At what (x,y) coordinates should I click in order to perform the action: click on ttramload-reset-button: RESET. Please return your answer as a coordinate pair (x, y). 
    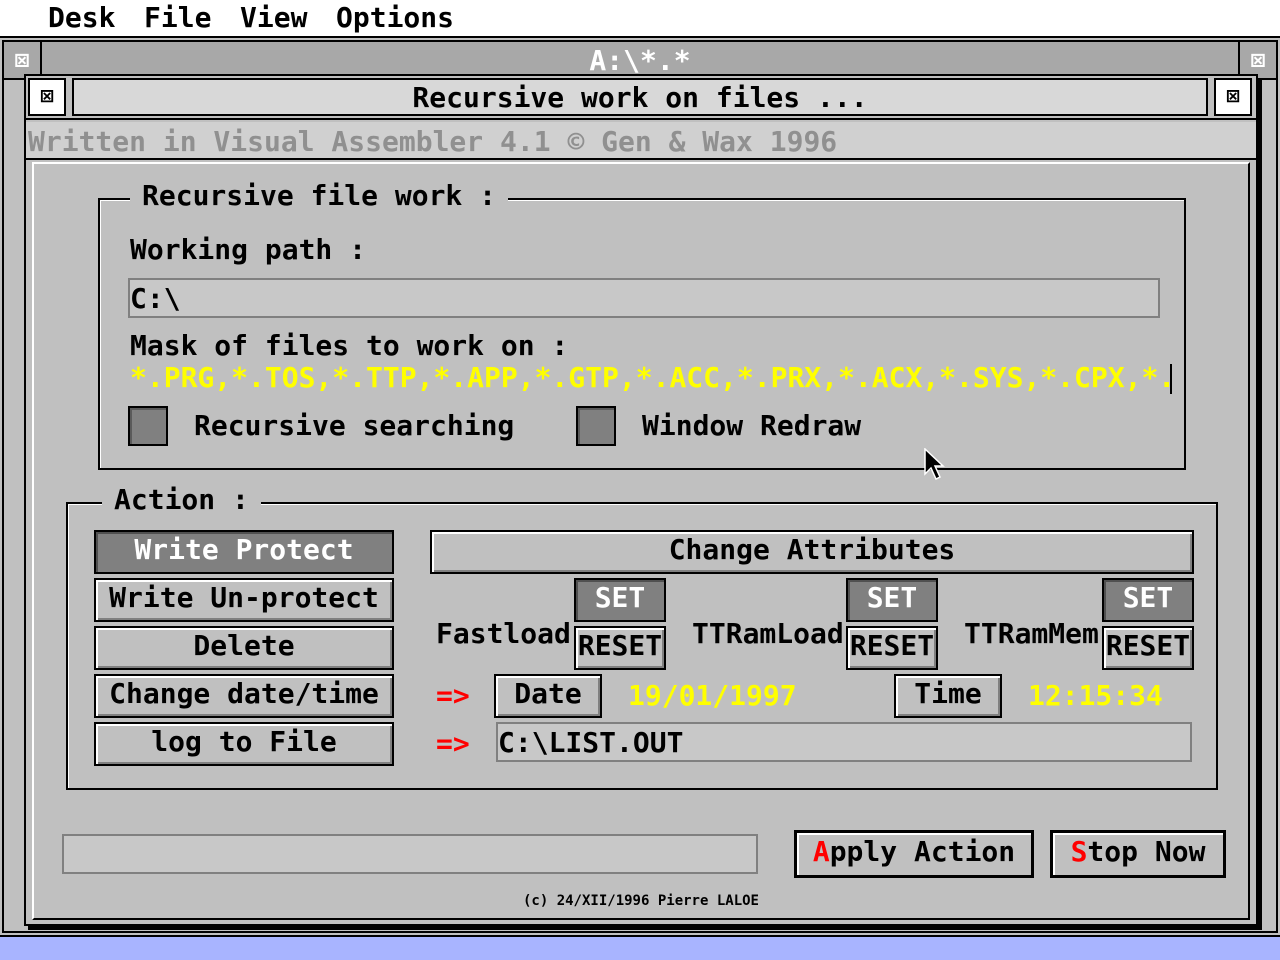
    Looking at the image, I should click on (892, 648).